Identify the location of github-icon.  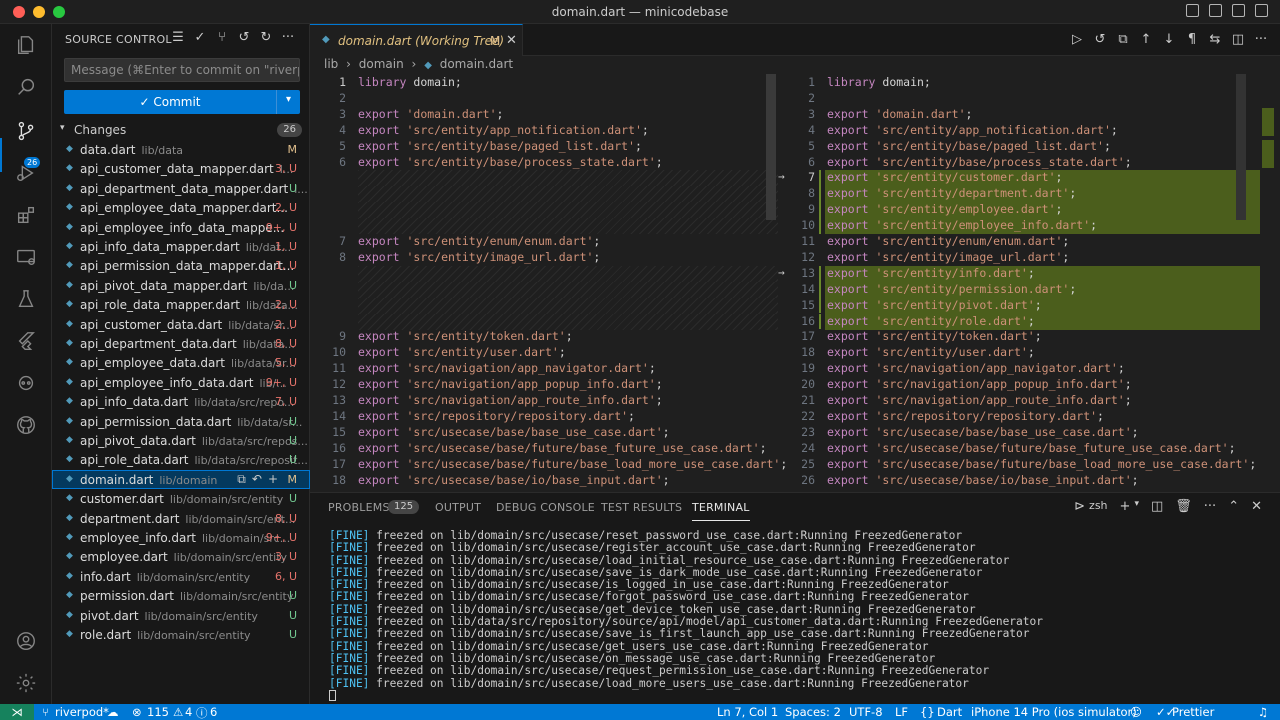
(26, 425).